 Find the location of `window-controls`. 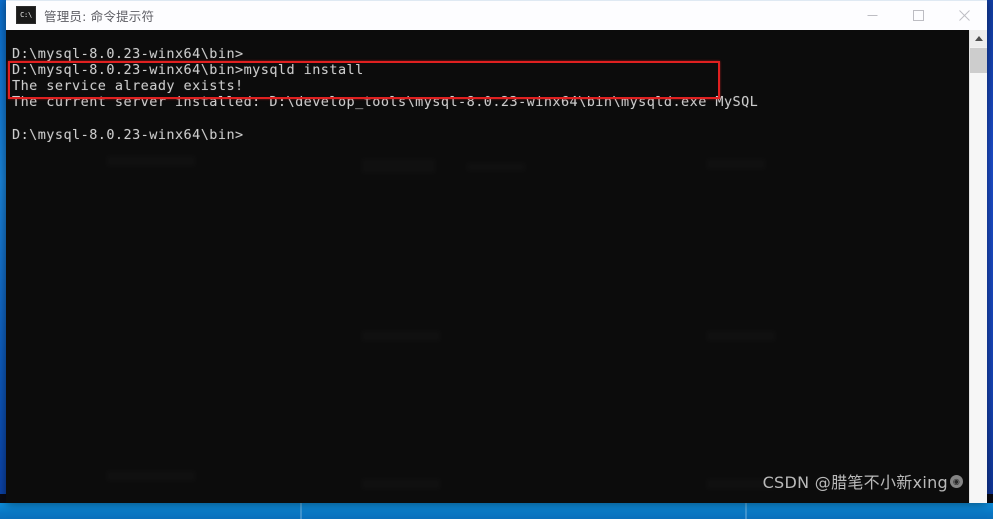

window-controls is located at coordinates (918, 15).